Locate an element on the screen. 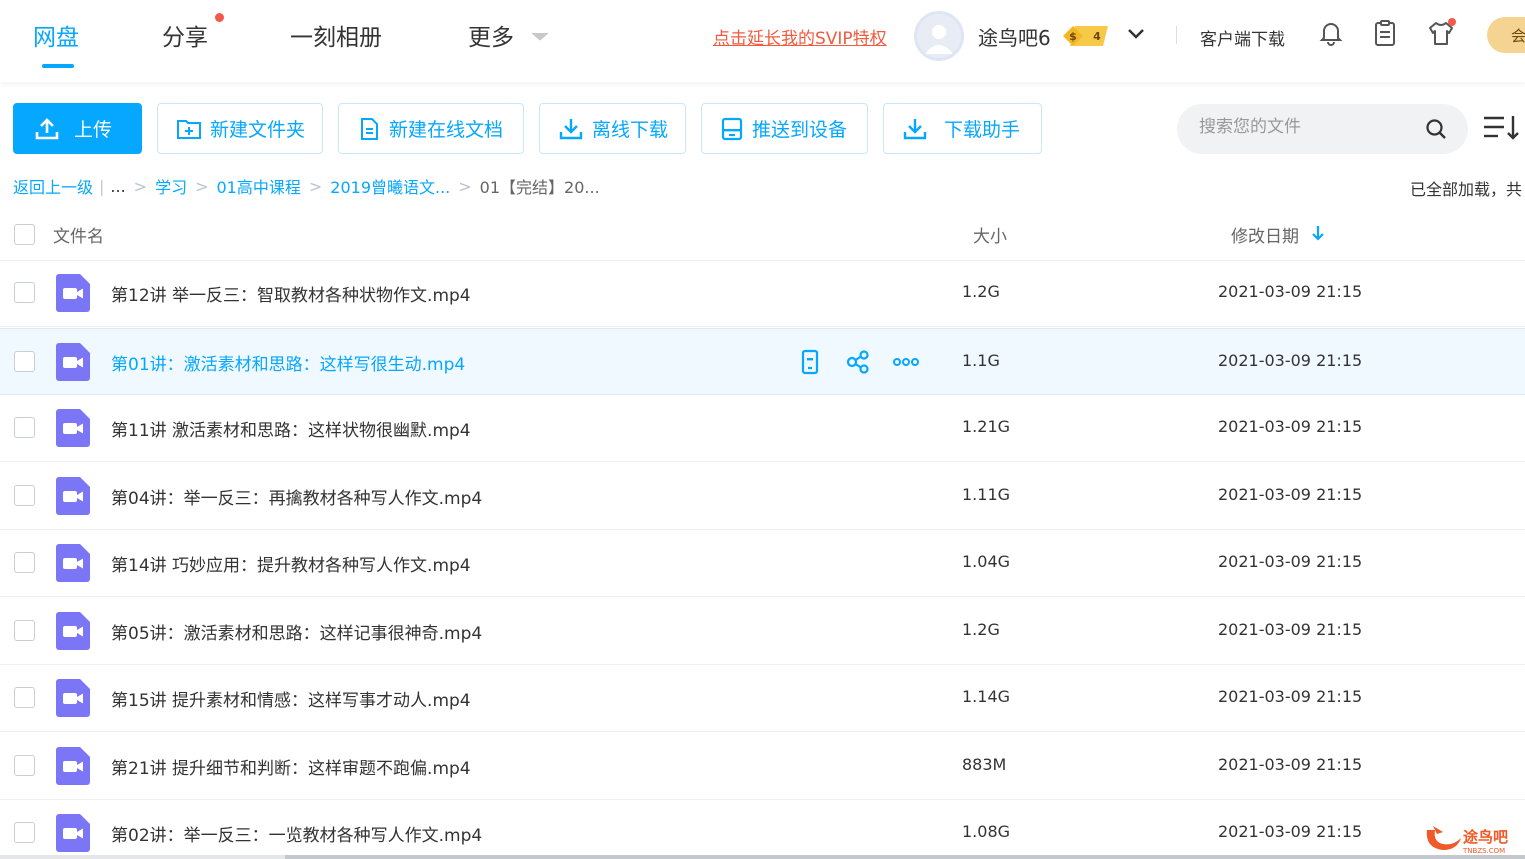 This screenshot has height=859, width=1525. tab-moment-album: 一刻相册 is located at coordinates (336, 35).